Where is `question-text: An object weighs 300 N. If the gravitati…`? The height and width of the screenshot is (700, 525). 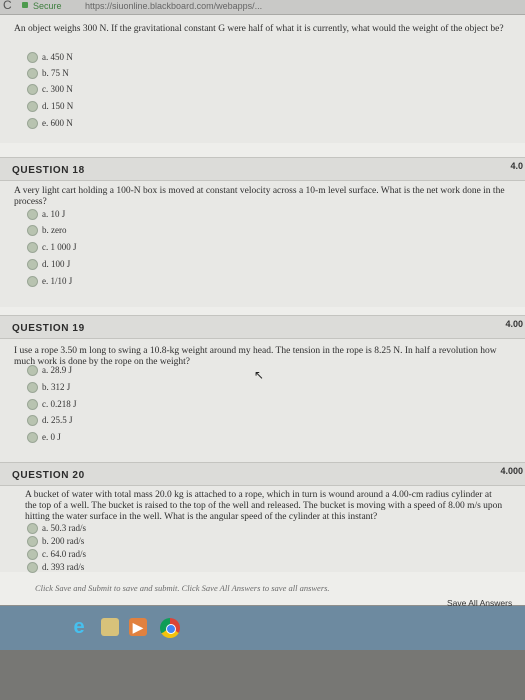 question-text: An object weighs 300 N. If the gravitati… is located at coordinates (259, 29).